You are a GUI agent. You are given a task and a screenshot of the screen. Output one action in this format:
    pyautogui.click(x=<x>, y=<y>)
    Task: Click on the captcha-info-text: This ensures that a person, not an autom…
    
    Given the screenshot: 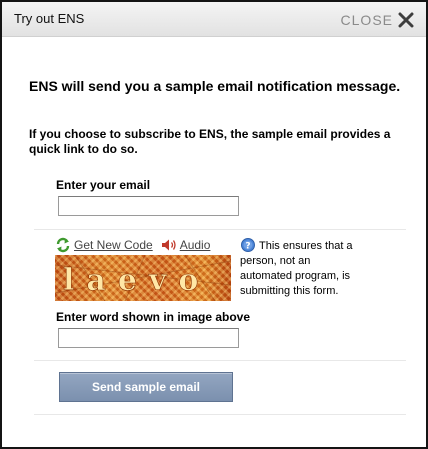 What is the action you would take?
    pyautogui.click(x=296, y=268)
    